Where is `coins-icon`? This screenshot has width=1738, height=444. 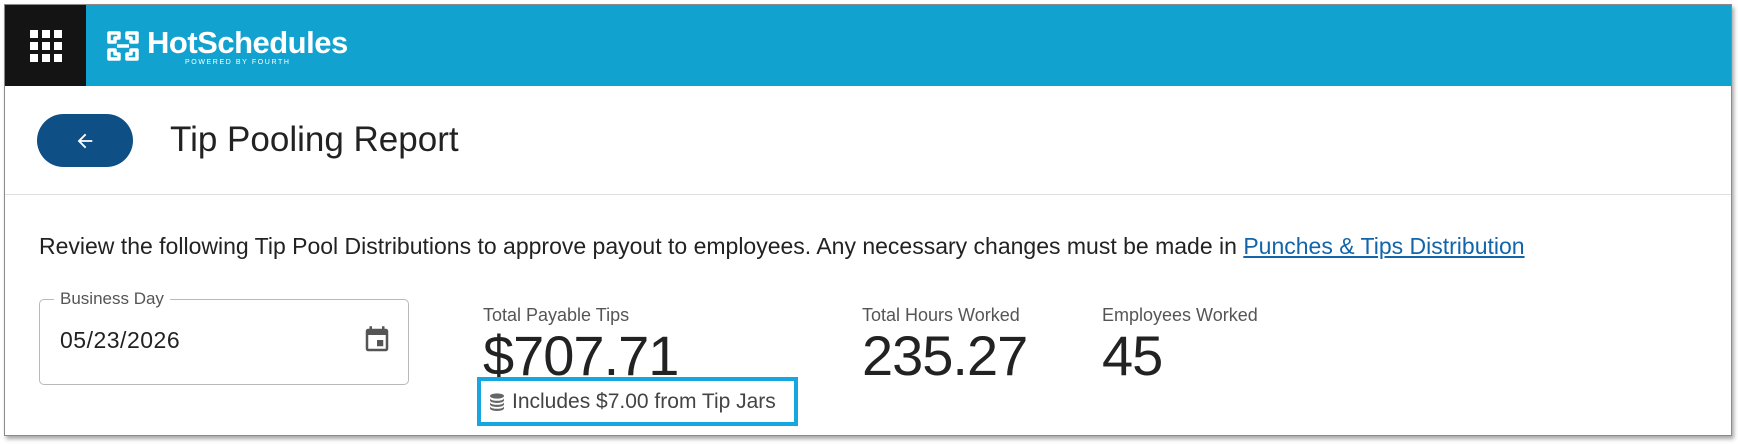 coins-icon is located at coordinates (497, 401).